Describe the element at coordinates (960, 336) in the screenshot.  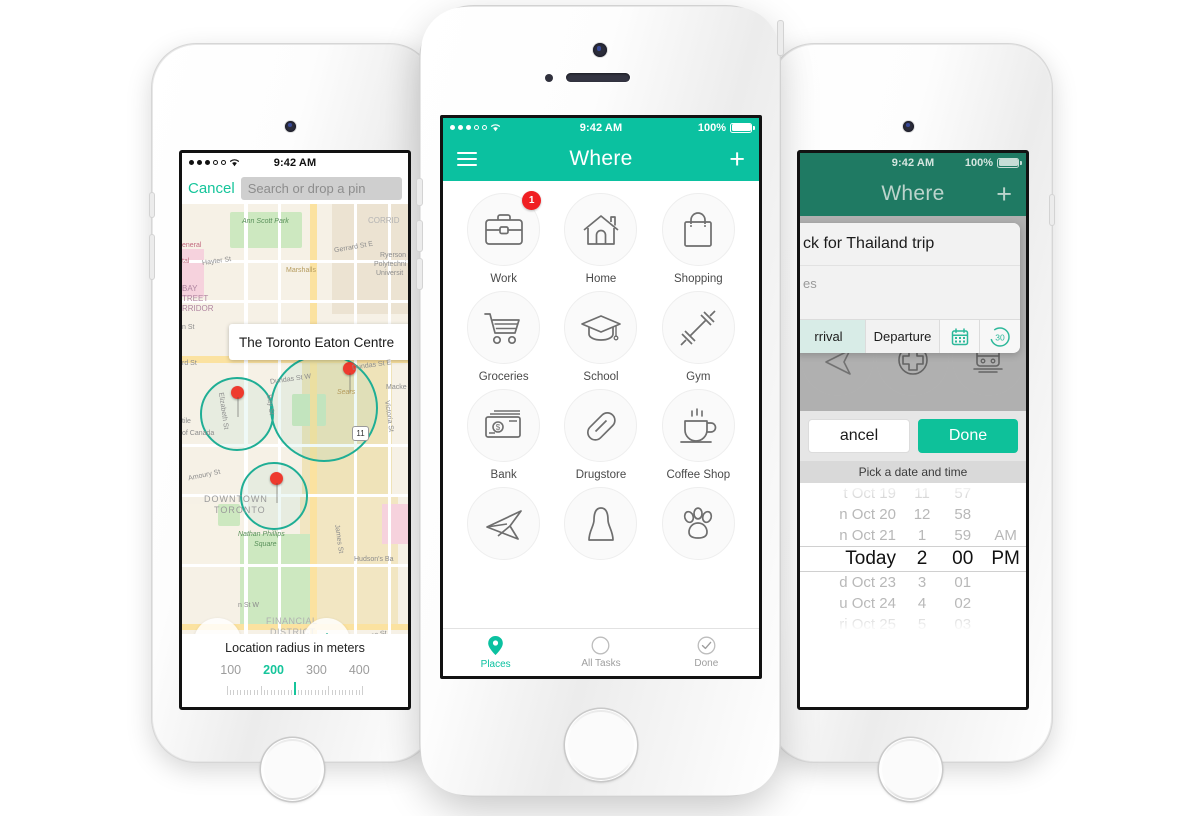
I see `calendar-button` at that location.